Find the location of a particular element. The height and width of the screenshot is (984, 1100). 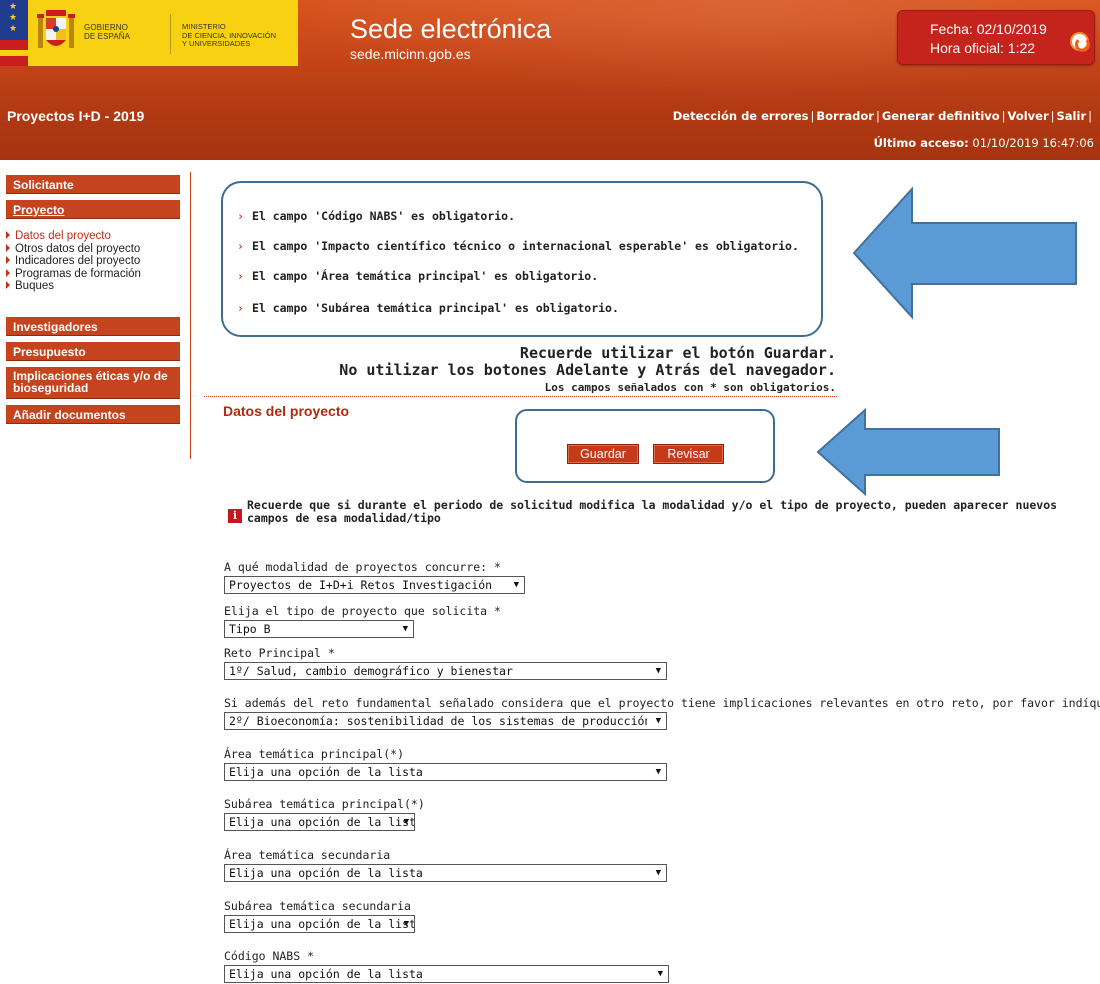

area-principal-select: Elija una opción de la lista ▼ is located at coordinates (445, 772).